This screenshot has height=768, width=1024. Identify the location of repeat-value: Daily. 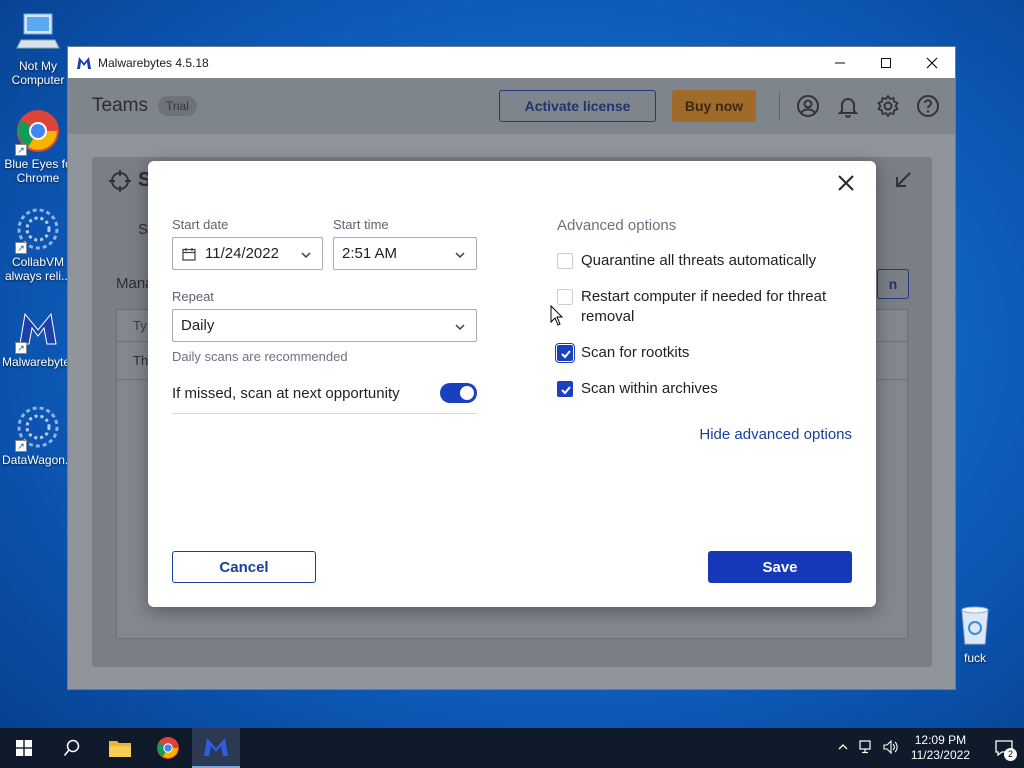
(198, 325).